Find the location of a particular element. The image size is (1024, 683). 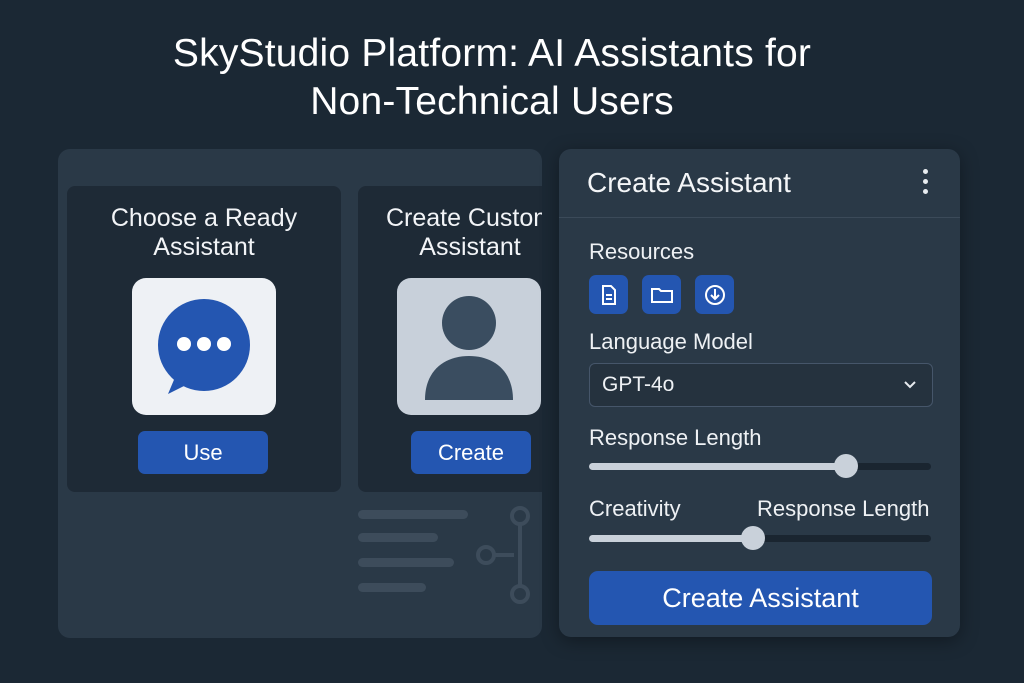

ready-assistant-title-line-2: Assistant is located at coordinates (204, 247).